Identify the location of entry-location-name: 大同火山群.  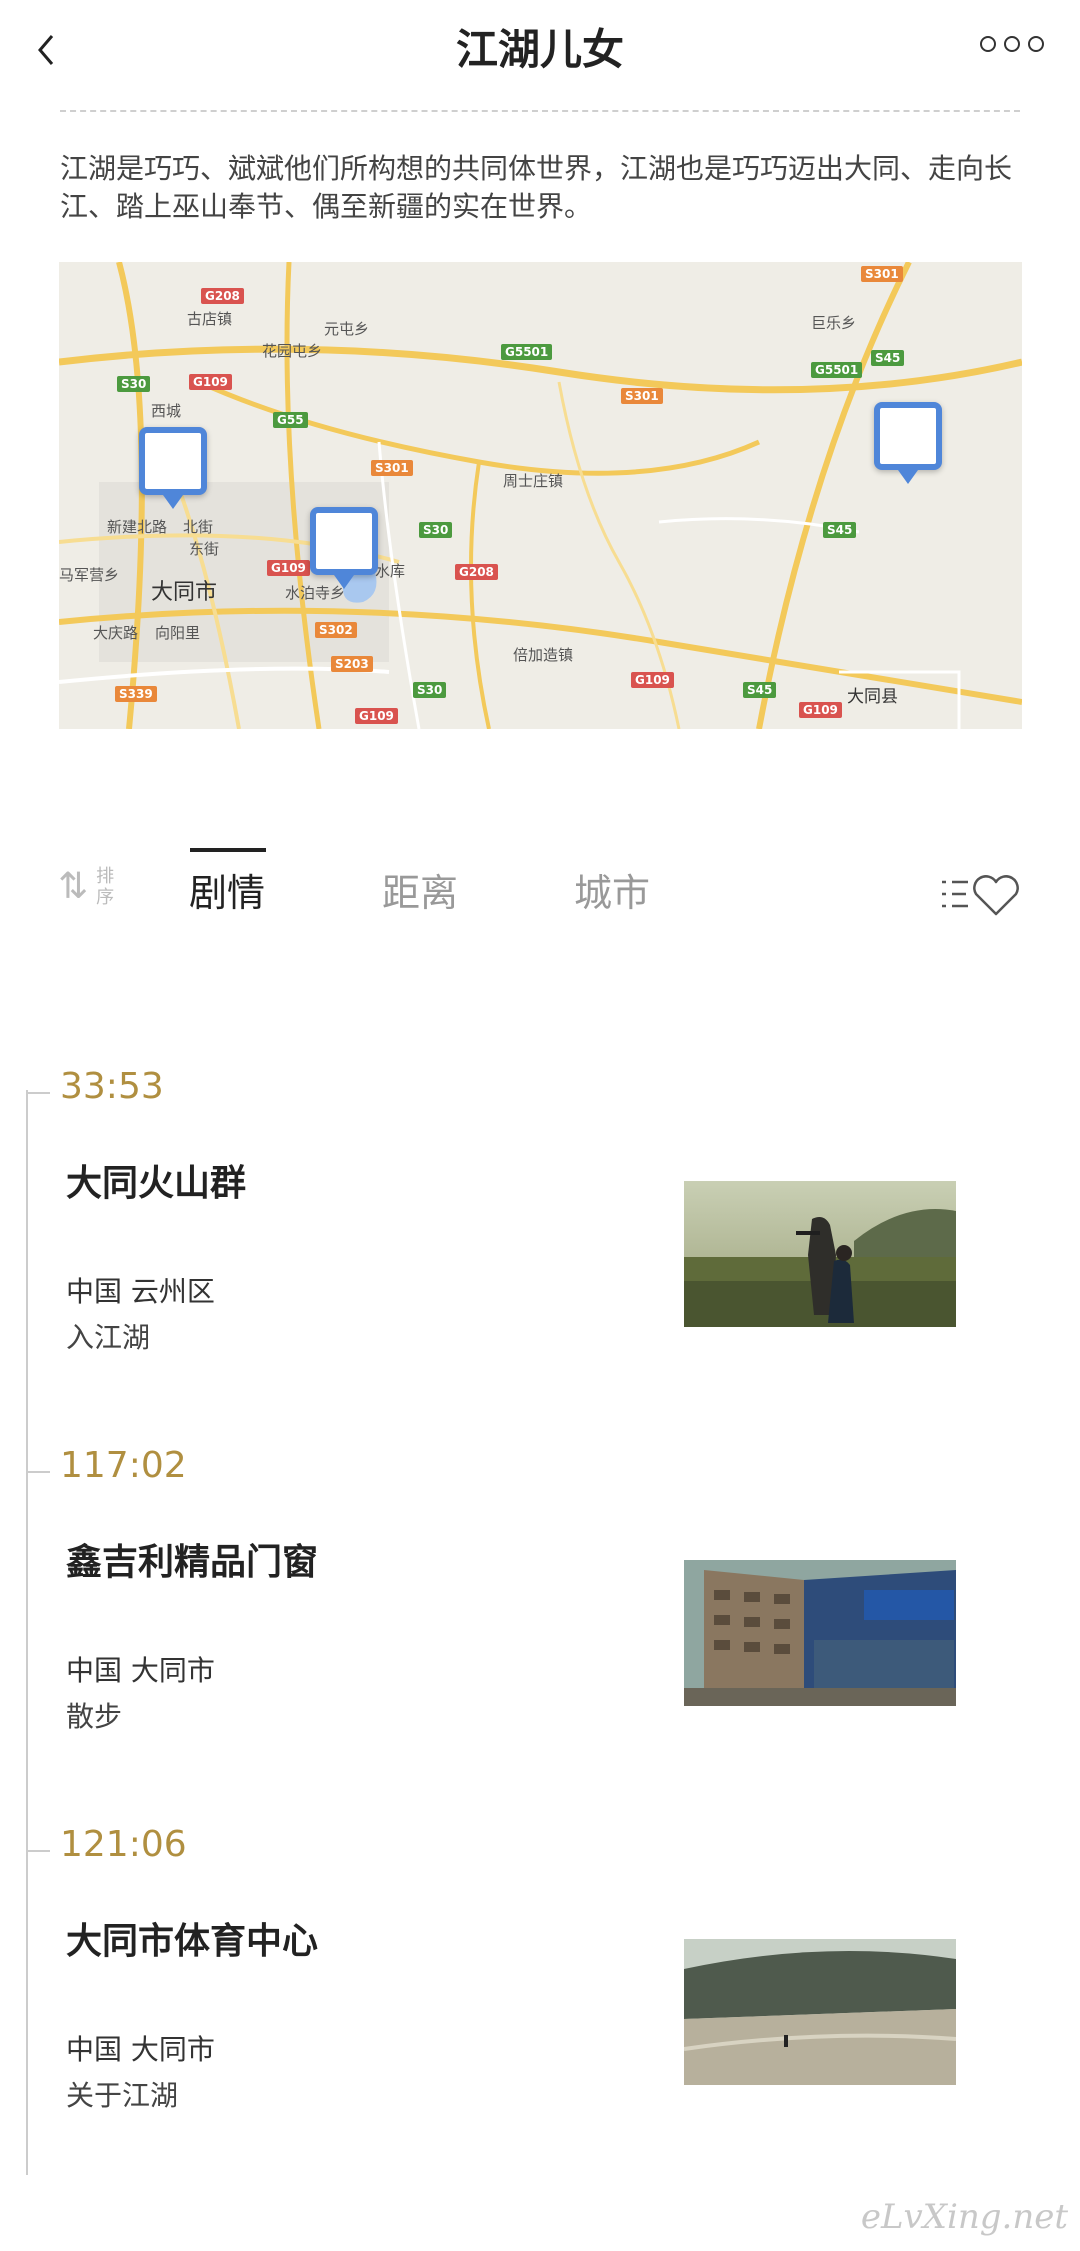
(156, 1180).